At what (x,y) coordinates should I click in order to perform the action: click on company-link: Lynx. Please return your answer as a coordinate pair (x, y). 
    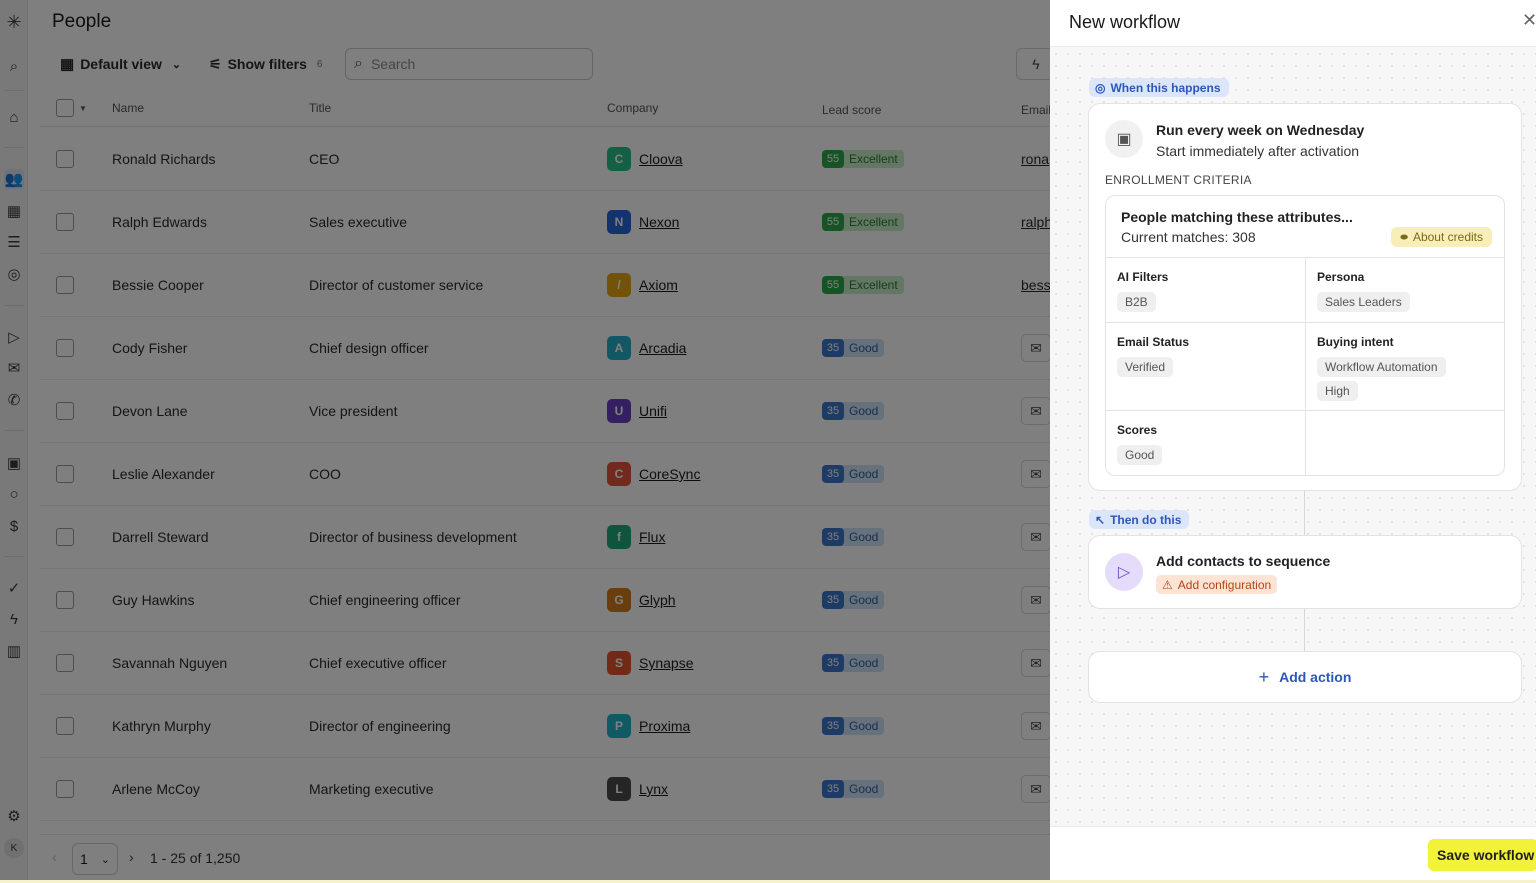
    Looking at the image, I should click on (653, 789).